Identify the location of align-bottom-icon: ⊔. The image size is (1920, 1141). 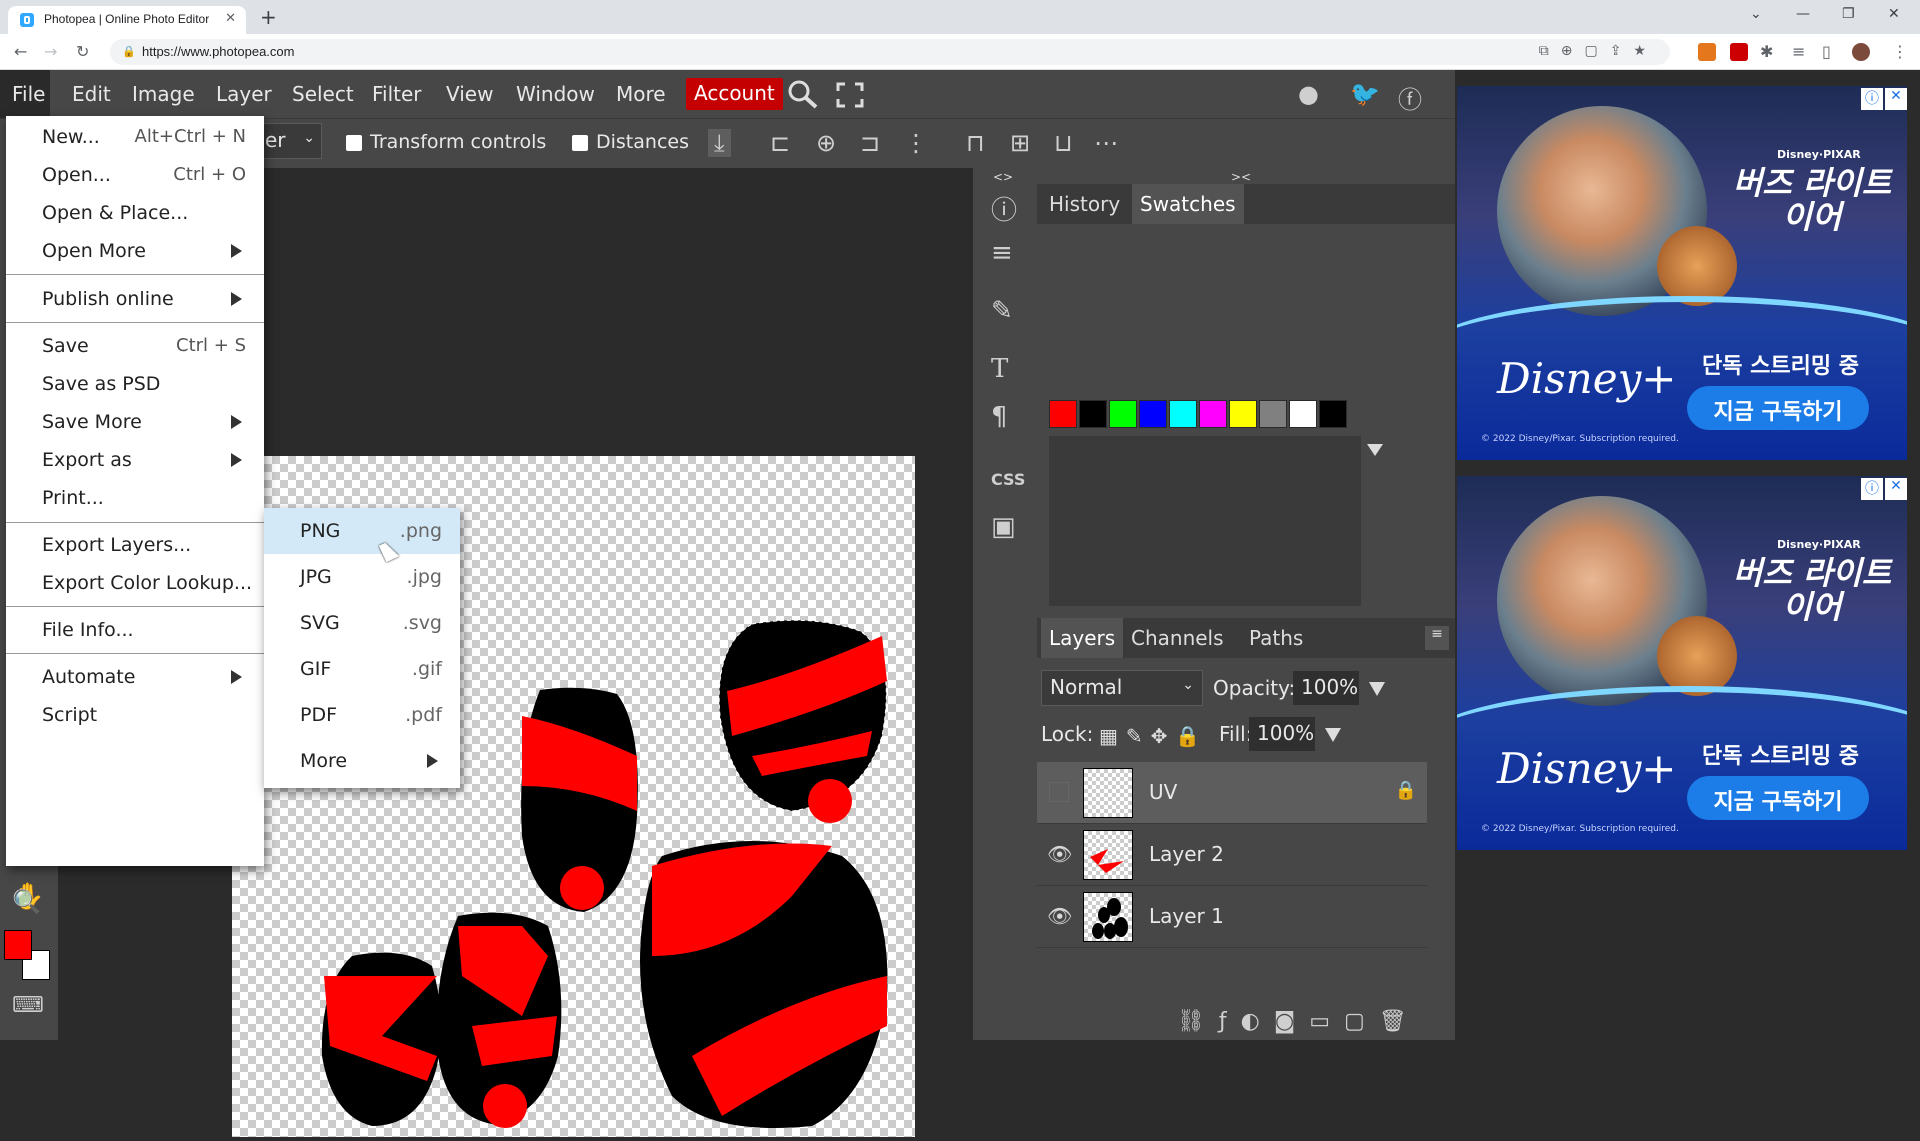
(1063, 143).